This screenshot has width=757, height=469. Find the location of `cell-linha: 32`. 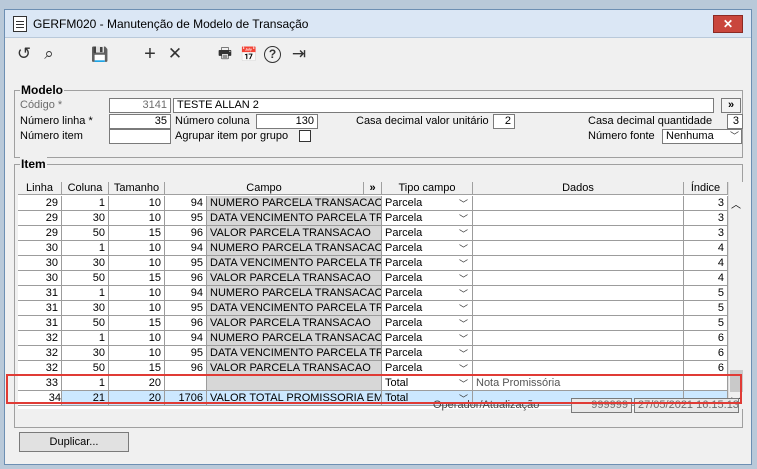

cell-linha: 32 is located at coordinates (40, 338).